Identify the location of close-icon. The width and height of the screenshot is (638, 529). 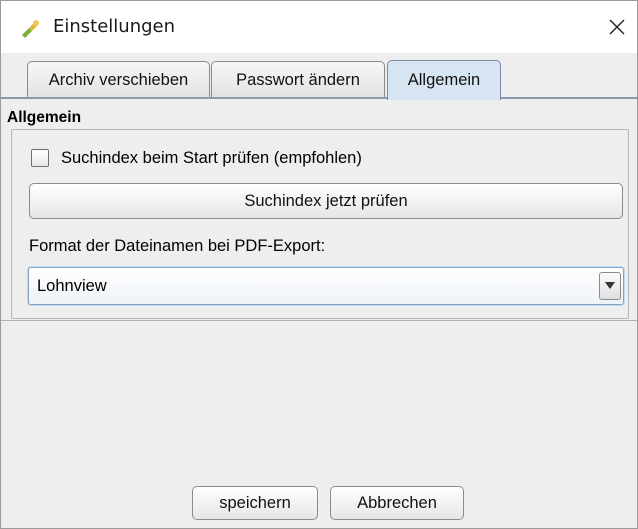
(617, 27).